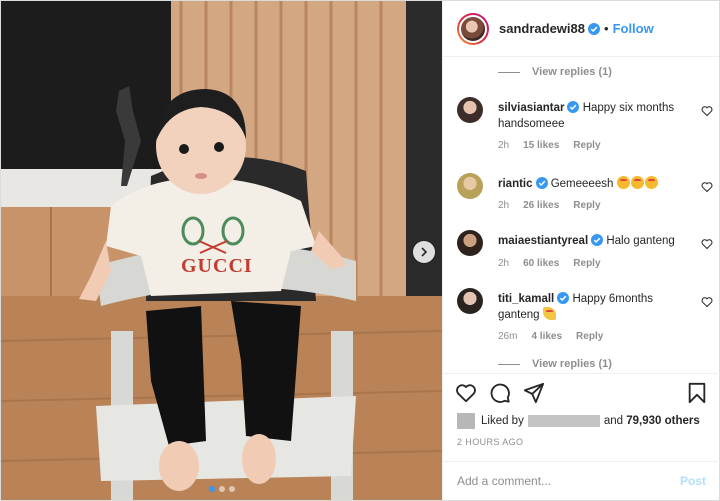  What do you see at coordinates (534, 393) in the screenshot?
I see `share-paper-plane-icon` at bounding box center [534, 393].